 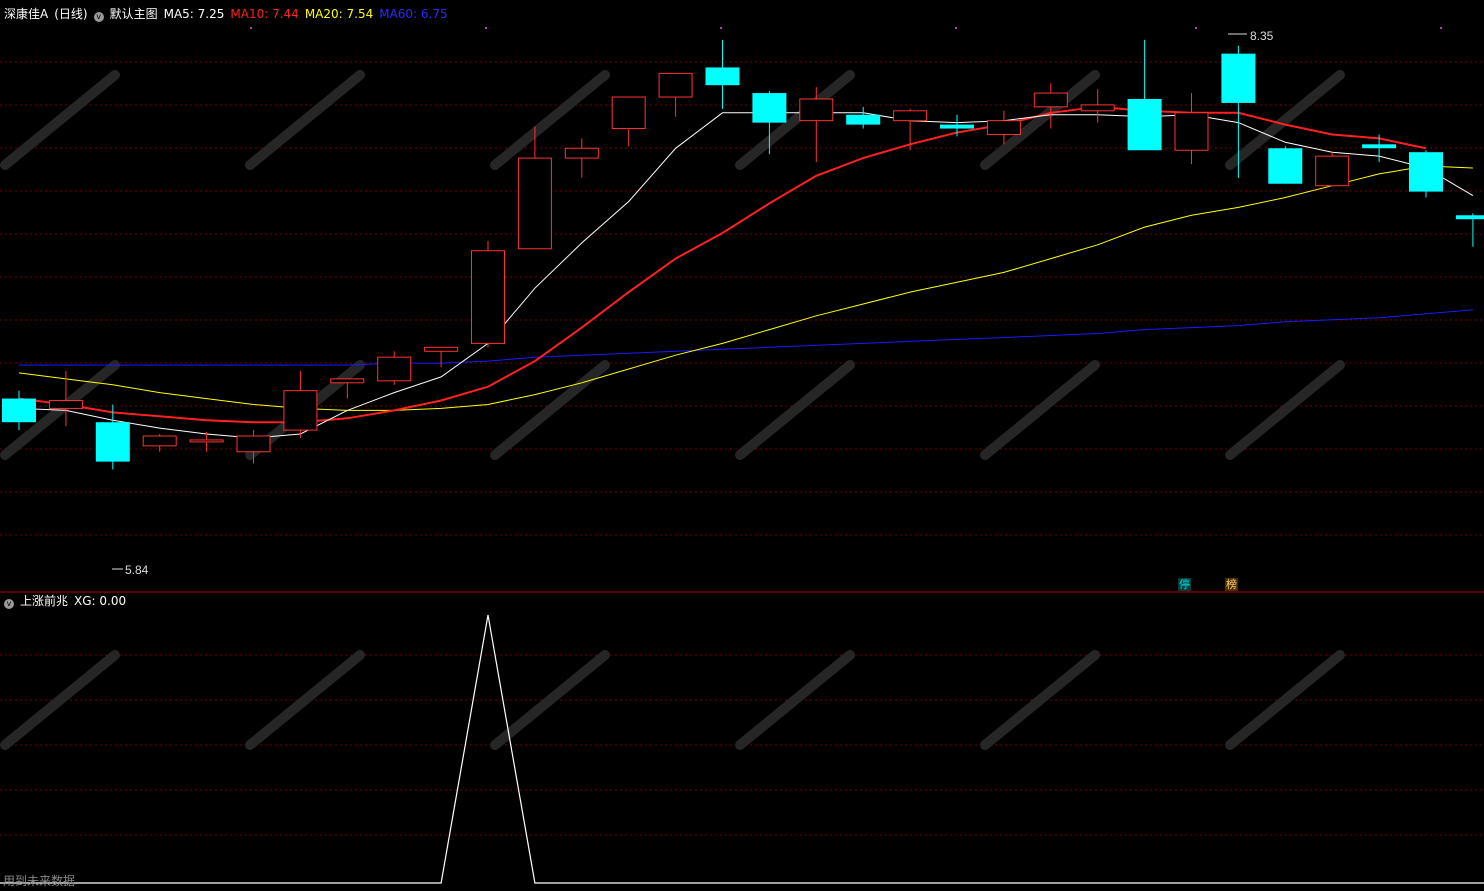 What do you see at coordinates (134, 14) in the screenshot?
I see `template-name: 默认主图` at bounding box center [134, 14].